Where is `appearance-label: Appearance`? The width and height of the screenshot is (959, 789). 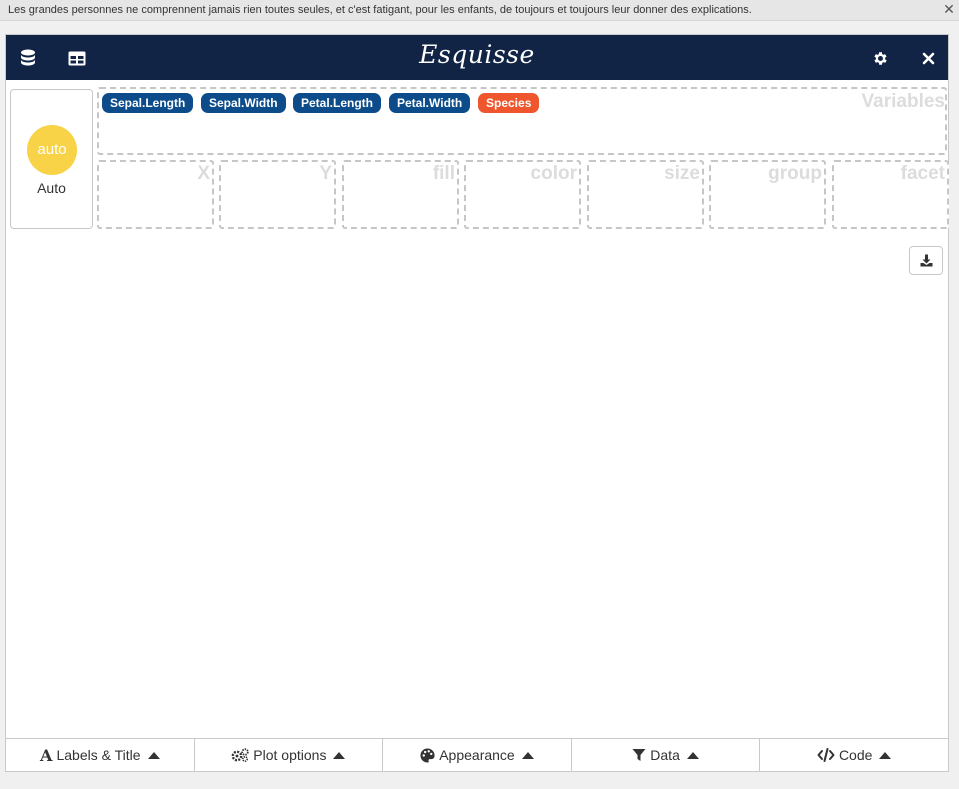 appearance-label: Appearance is located at coordinates (477, 755).